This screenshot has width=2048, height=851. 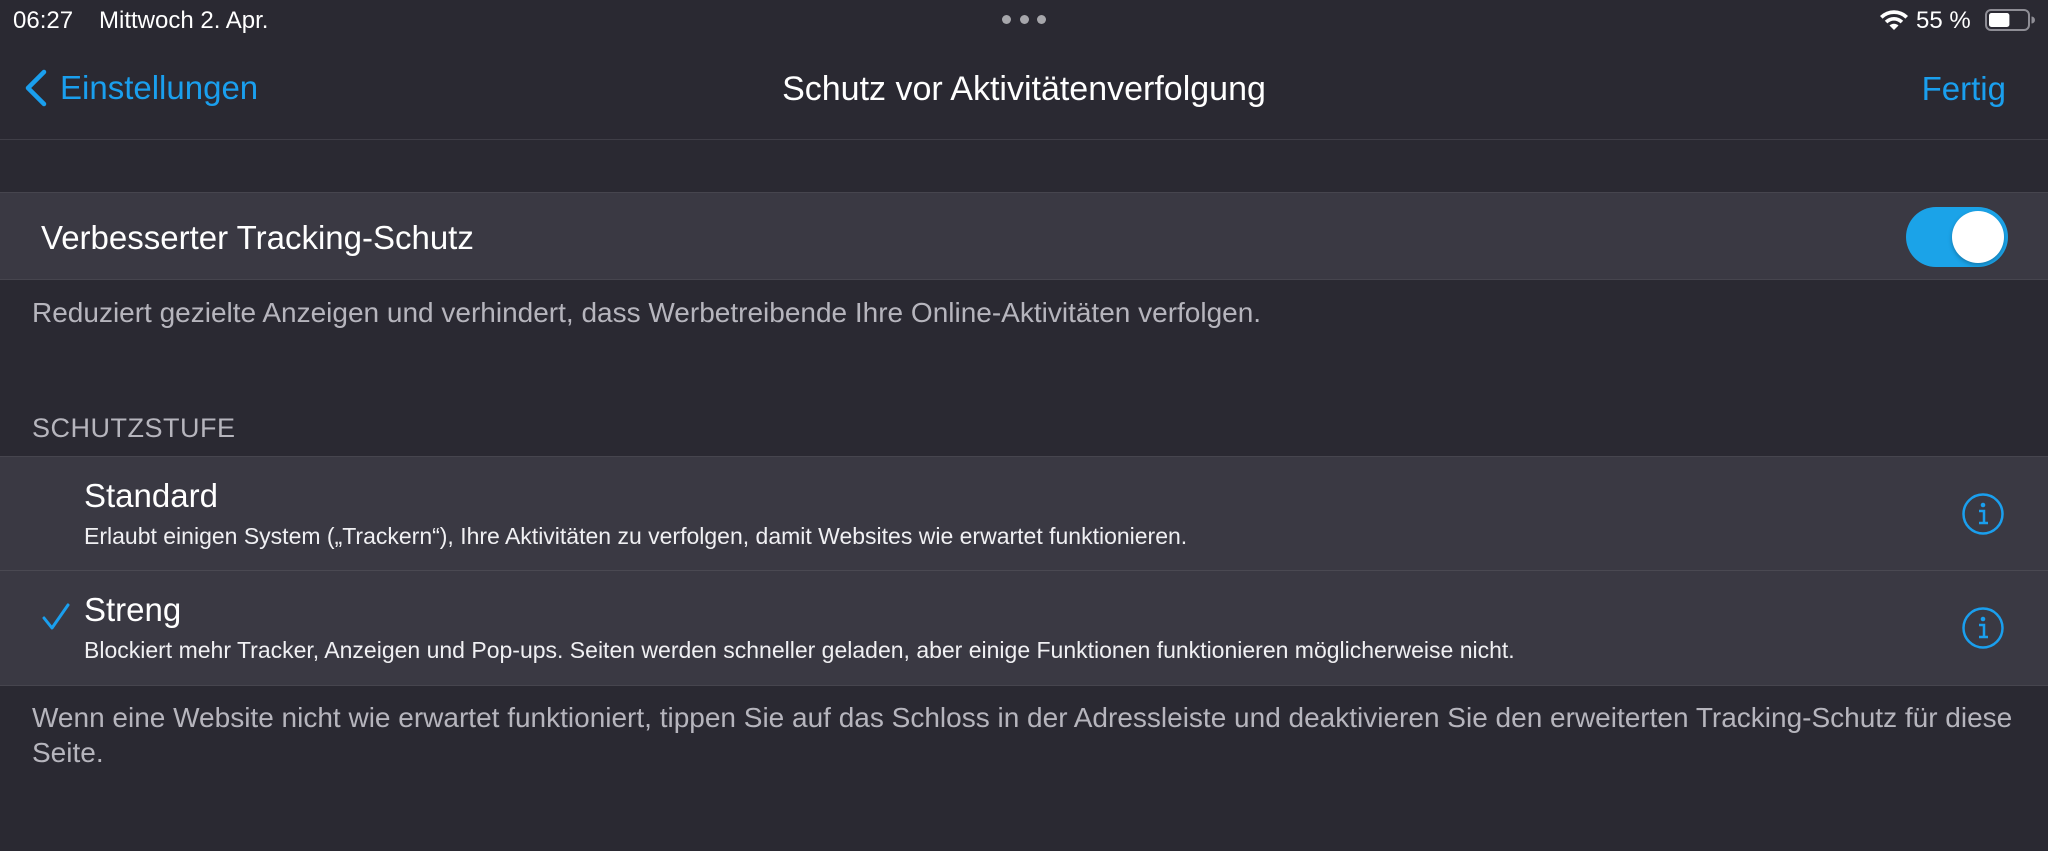 I want to click on chevron-left-icon, so click(x=36, y=88).